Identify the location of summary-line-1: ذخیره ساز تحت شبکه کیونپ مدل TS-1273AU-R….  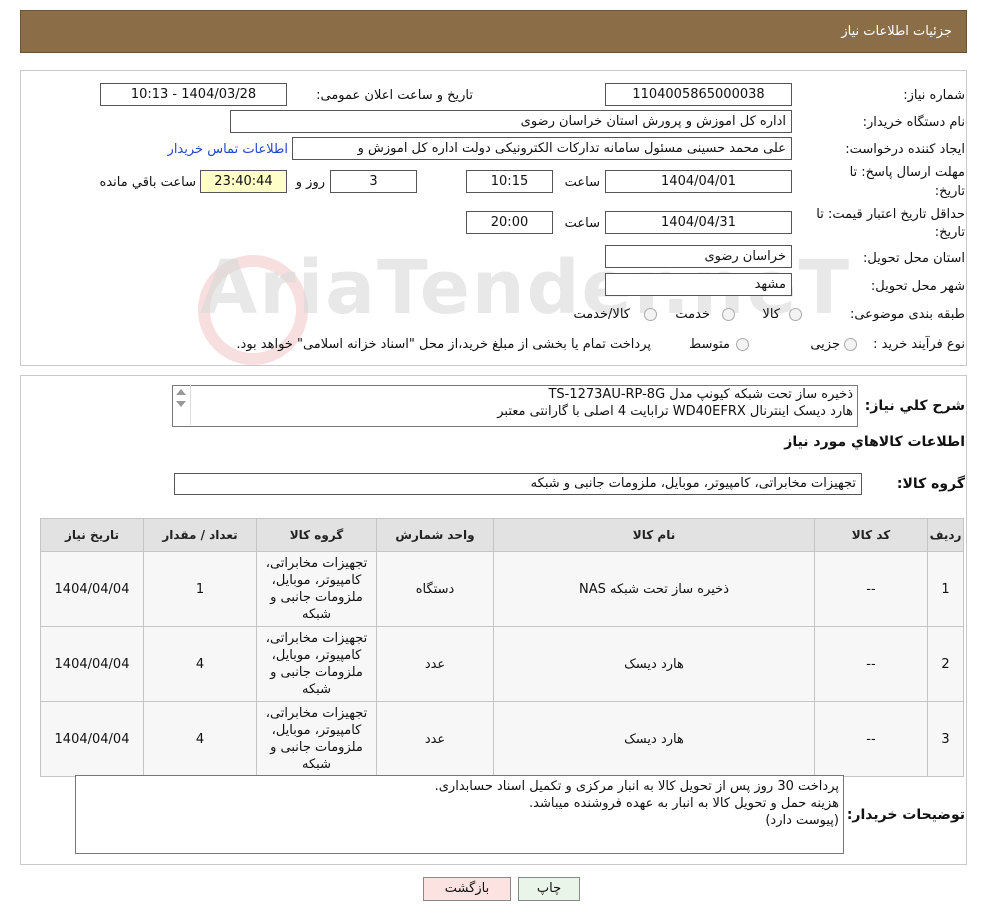
(700, 394).